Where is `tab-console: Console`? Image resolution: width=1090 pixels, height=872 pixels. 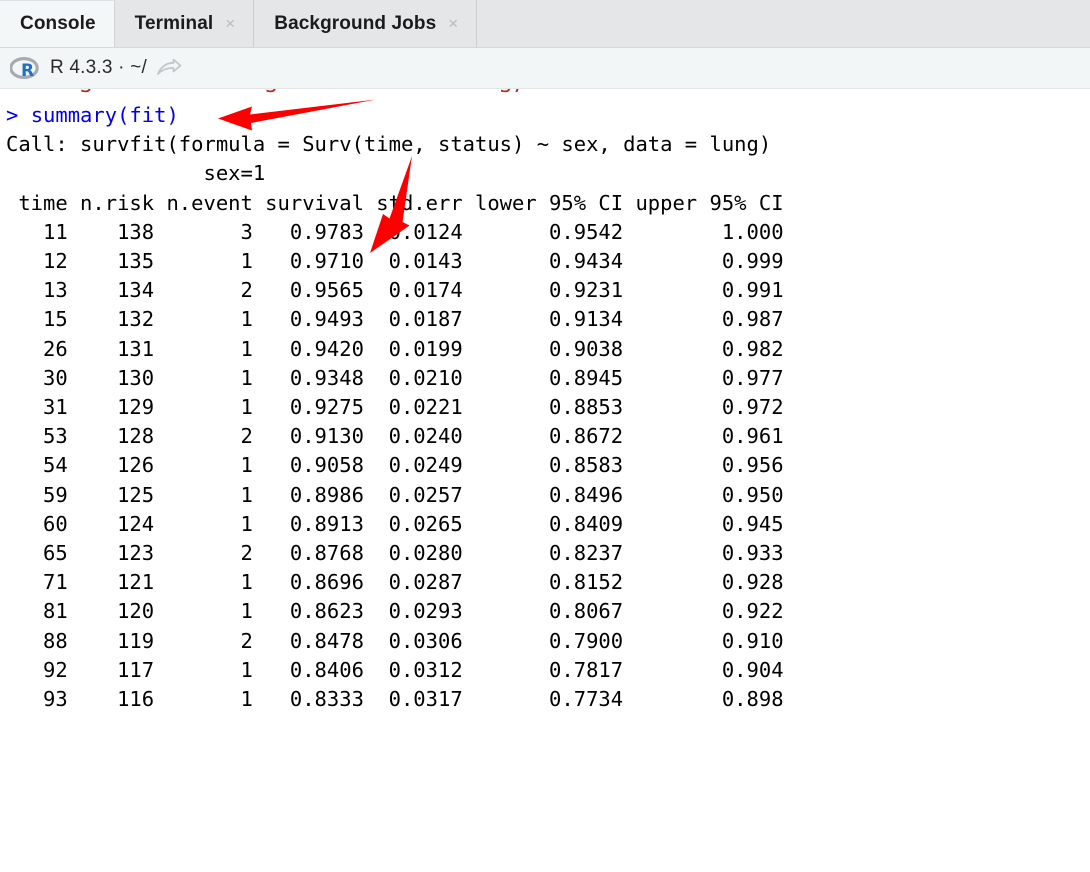 tab-console: Console is located at coordinates (57, 23).